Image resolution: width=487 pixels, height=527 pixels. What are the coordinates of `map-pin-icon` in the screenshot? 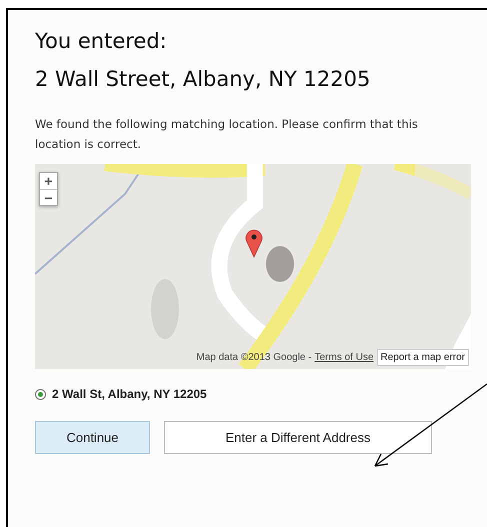 It's located at (254, 243).